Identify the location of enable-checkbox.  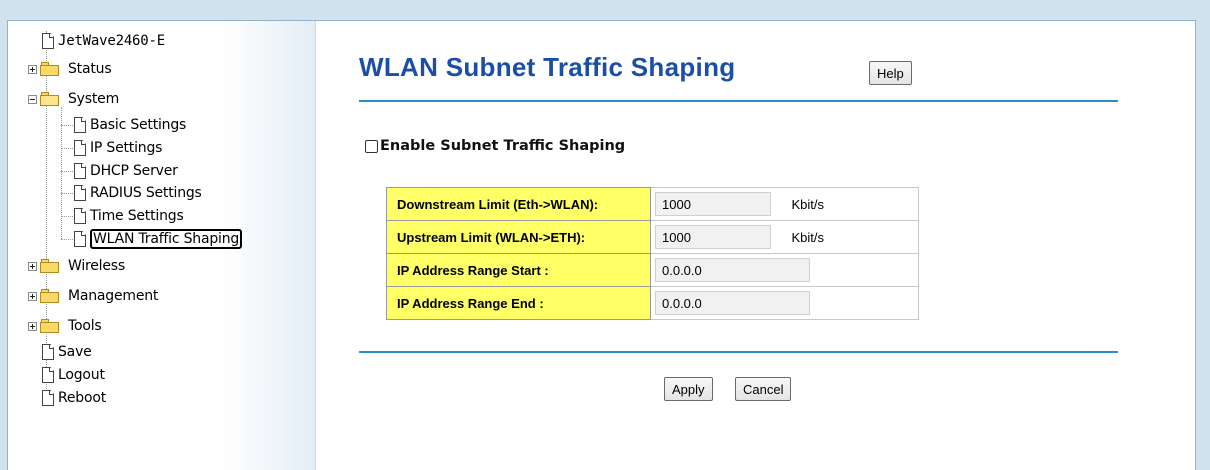
(371, 146).